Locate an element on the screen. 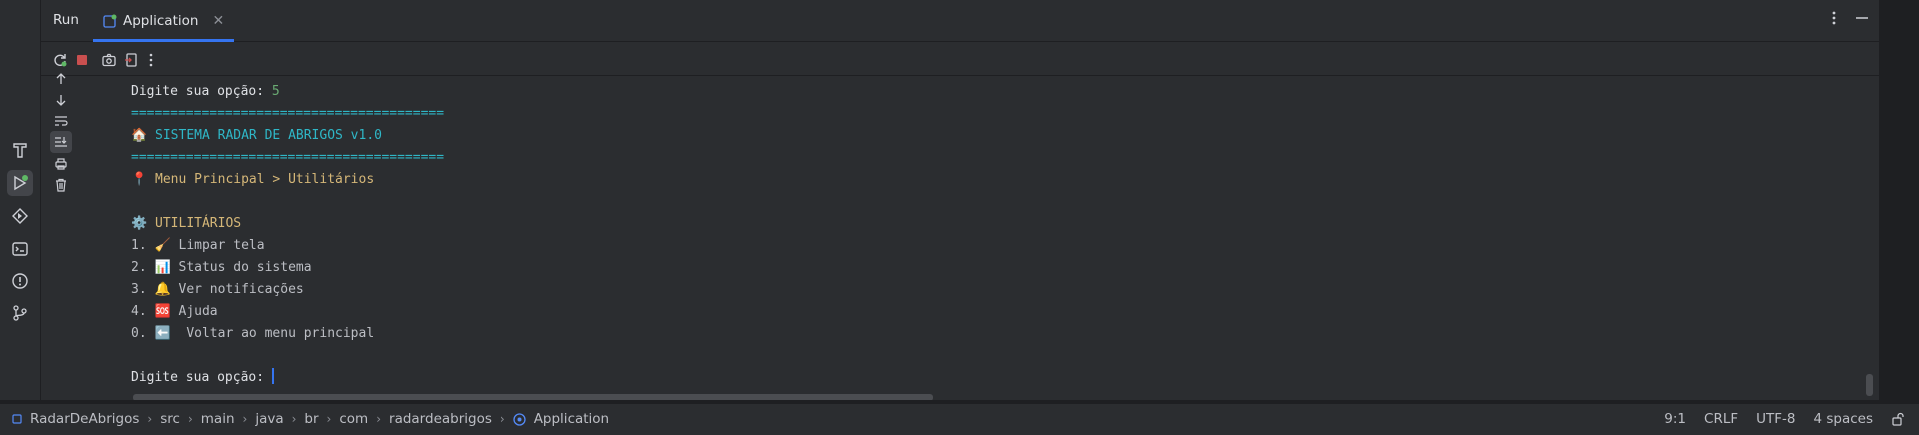  console-line: 0. ⬅️ Voltar ao menu principal is located at coordinates (252, 333).